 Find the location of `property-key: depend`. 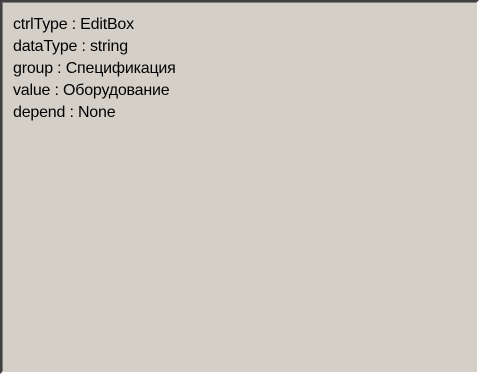

property-key: depend is located at coordinates (39, 112).